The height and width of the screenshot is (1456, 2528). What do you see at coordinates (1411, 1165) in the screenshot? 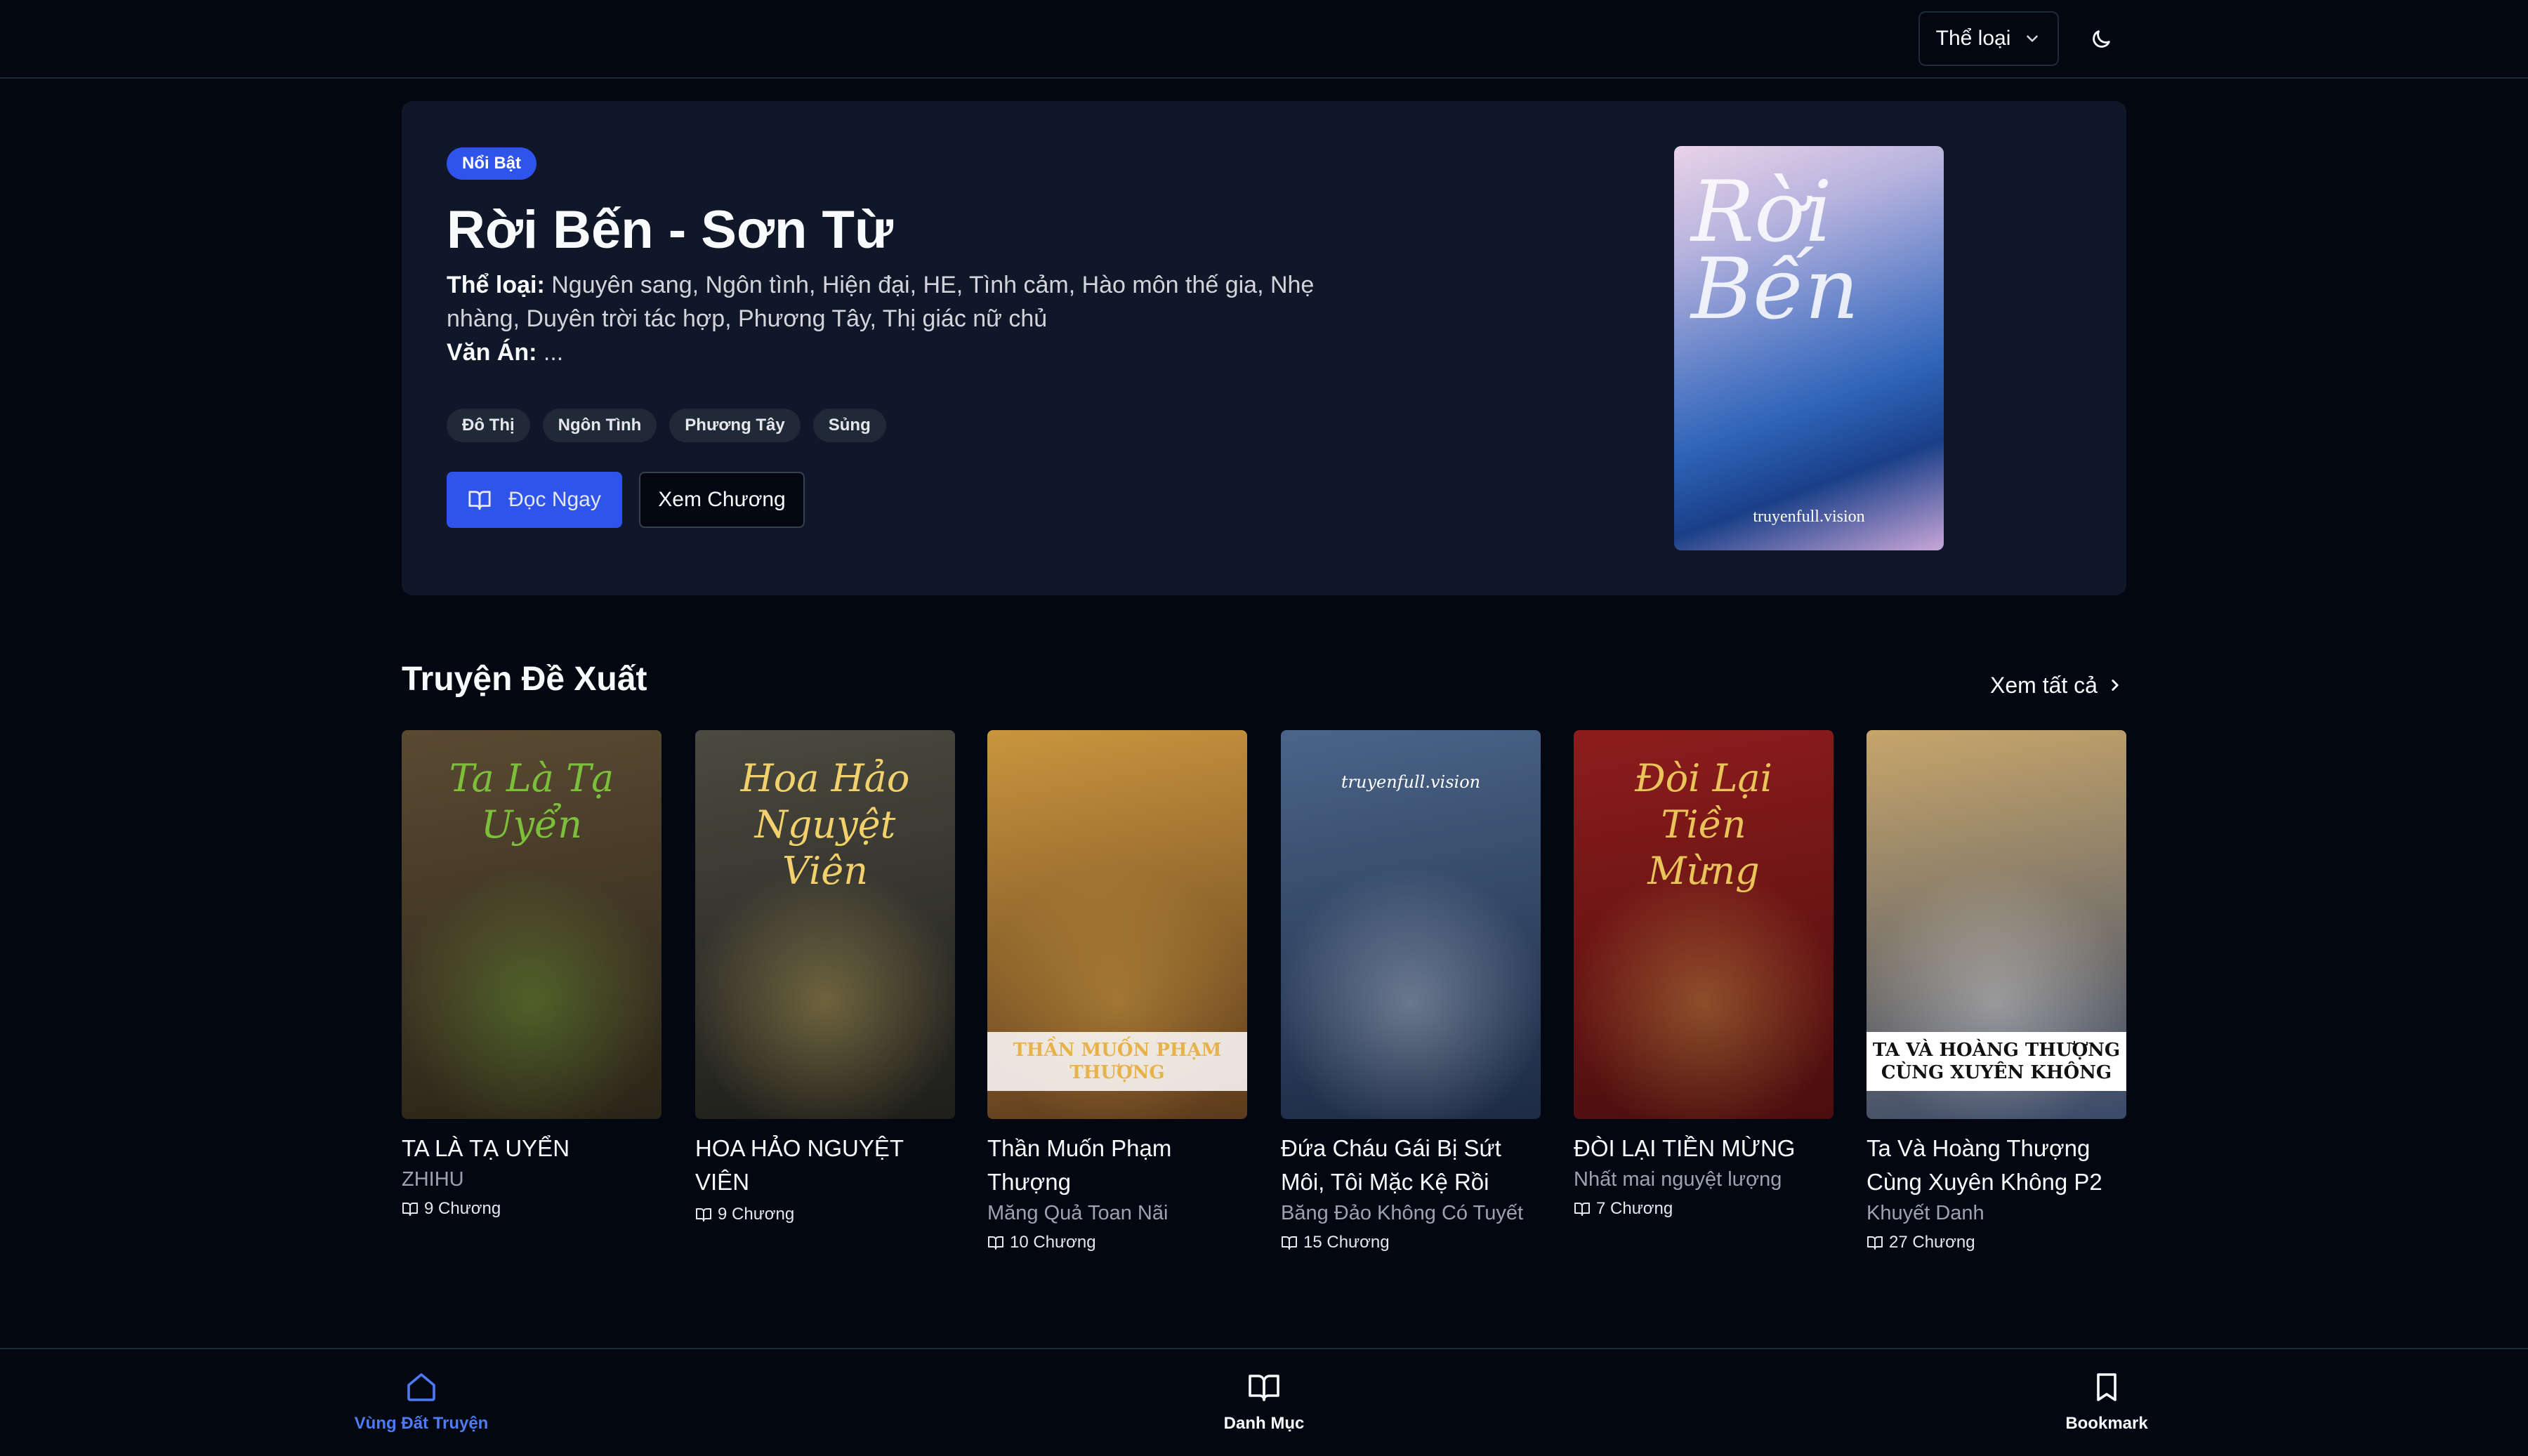
I see `story-title: Đứa Cháu Gái Bị Sứt Môi, Tôi Mặc Kệ Rồi` at bounding box center [1411, 1165].